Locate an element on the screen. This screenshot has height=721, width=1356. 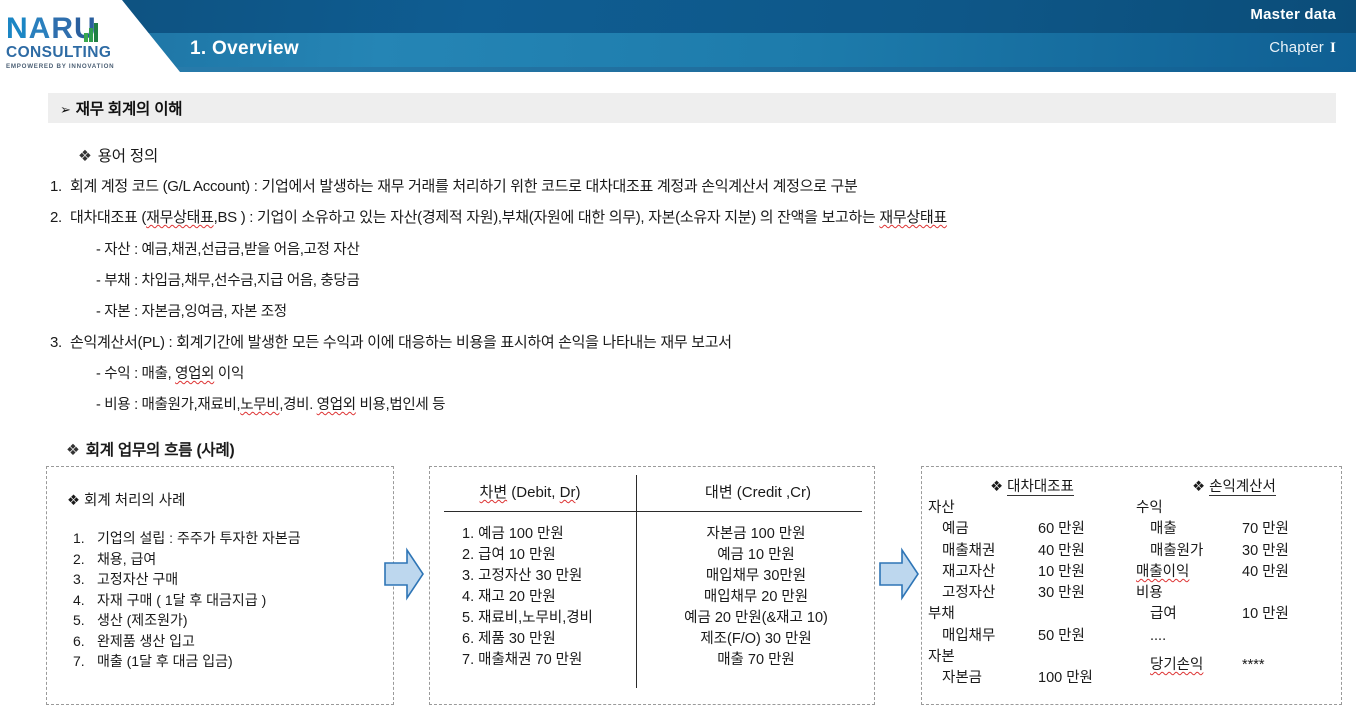
debit-entry: 1. 예금 100 만원 is located at coordinates (513, 534).